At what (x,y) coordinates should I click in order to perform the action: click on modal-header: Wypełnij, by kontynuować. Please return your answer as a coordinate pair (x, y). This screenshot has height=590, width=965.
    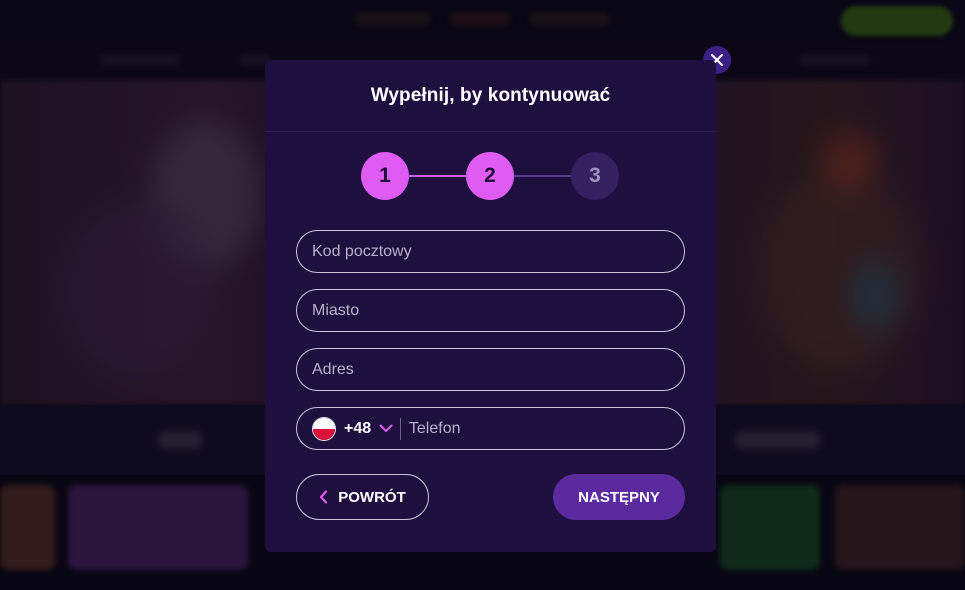
    Looking at the image, I should click on (490, 96).